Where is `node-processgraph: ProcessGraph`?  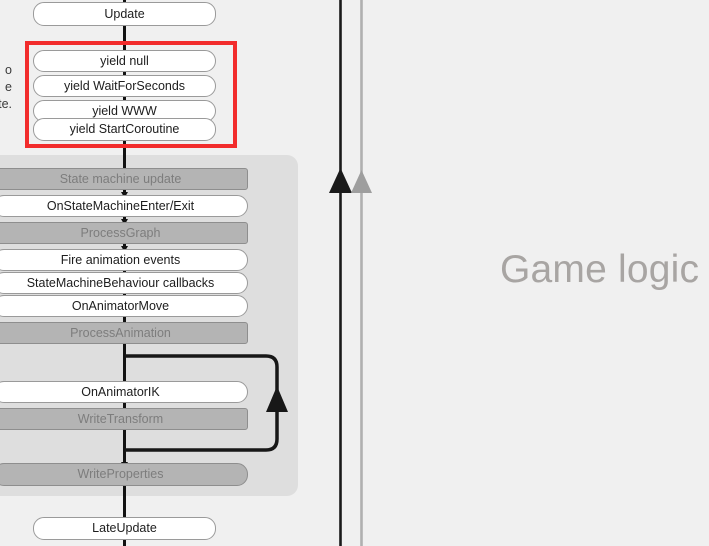
node-processgraph: ProcessGraph is located at coordinates (124, 233).